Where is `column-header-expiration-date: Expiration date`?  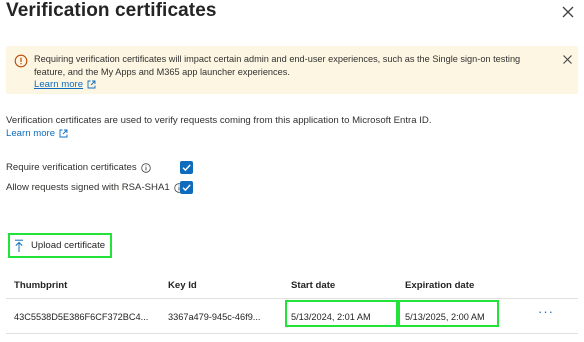 column-header-expiration-date: Expiration date is located at coordinates (439, 285).